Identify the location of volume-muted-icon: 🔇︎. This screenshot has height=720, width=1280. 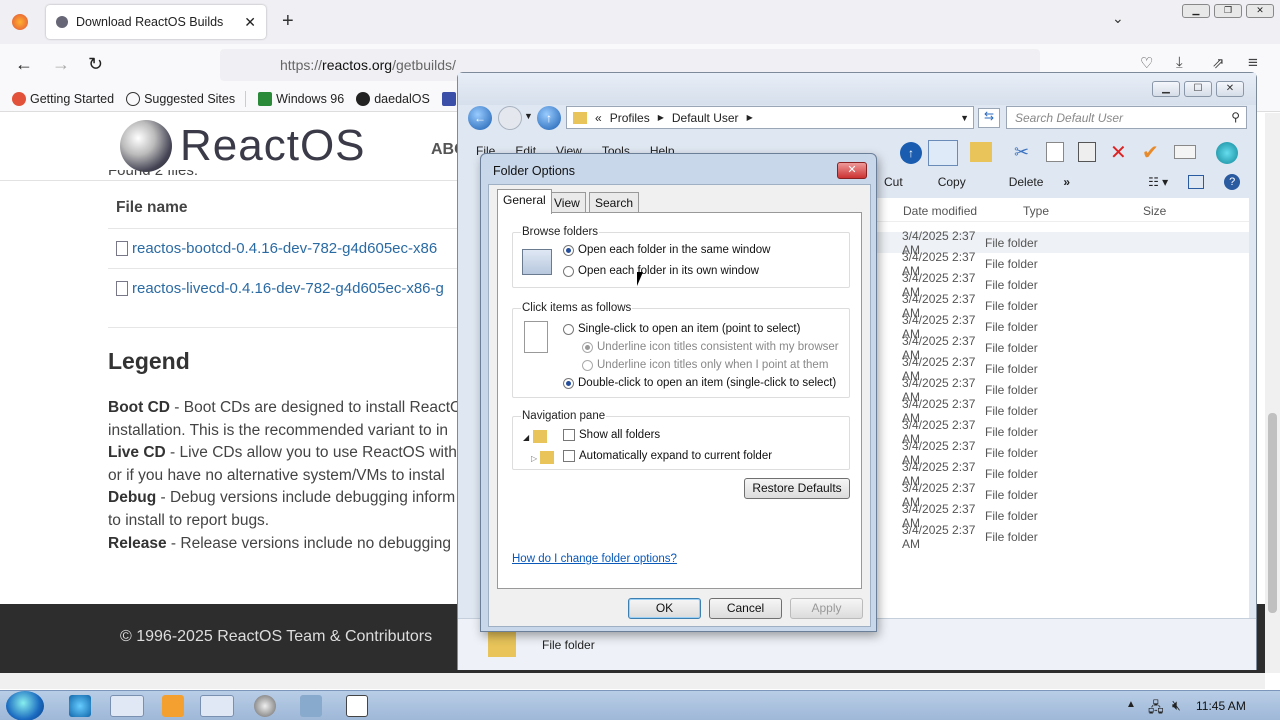
(1176, 705).